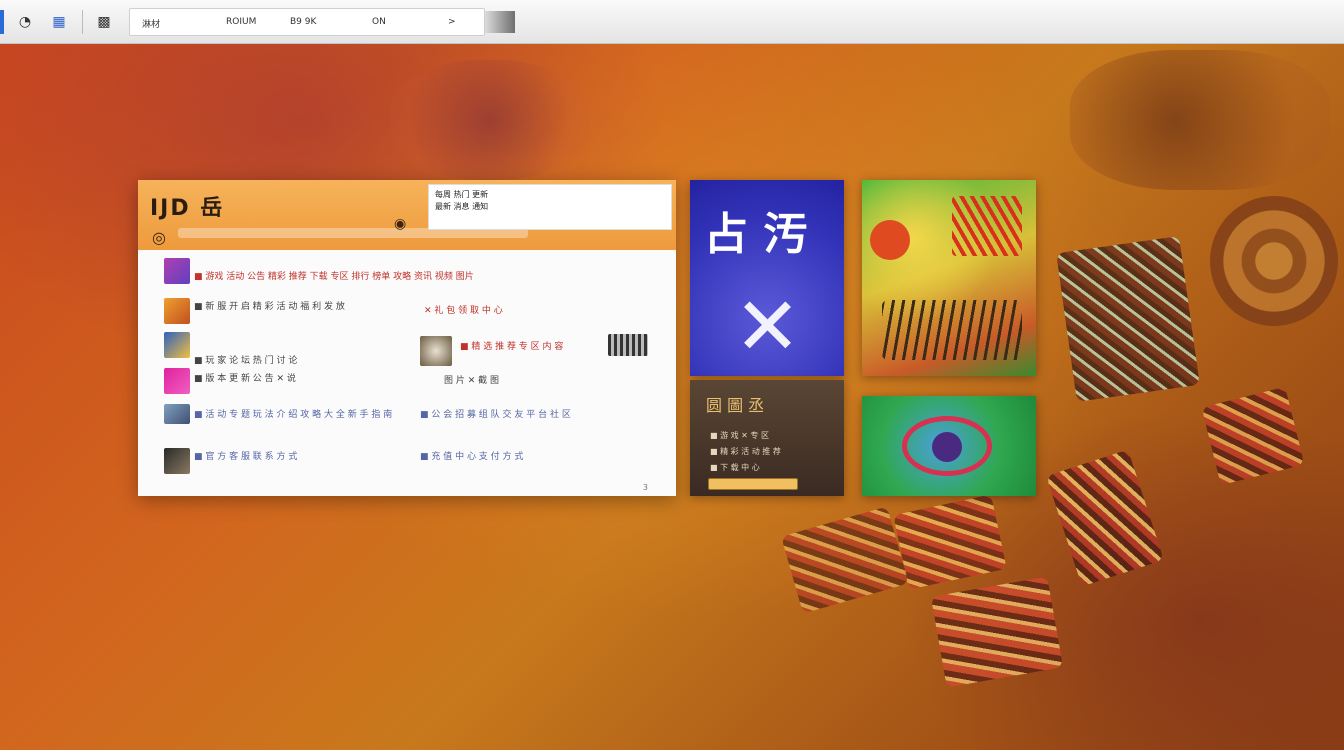 Image resolution: width=1344 pixels, height=750 pixels. I want to click on list-item: ■ 充 值 中 心 支 付 方 式, so click(471, 457).